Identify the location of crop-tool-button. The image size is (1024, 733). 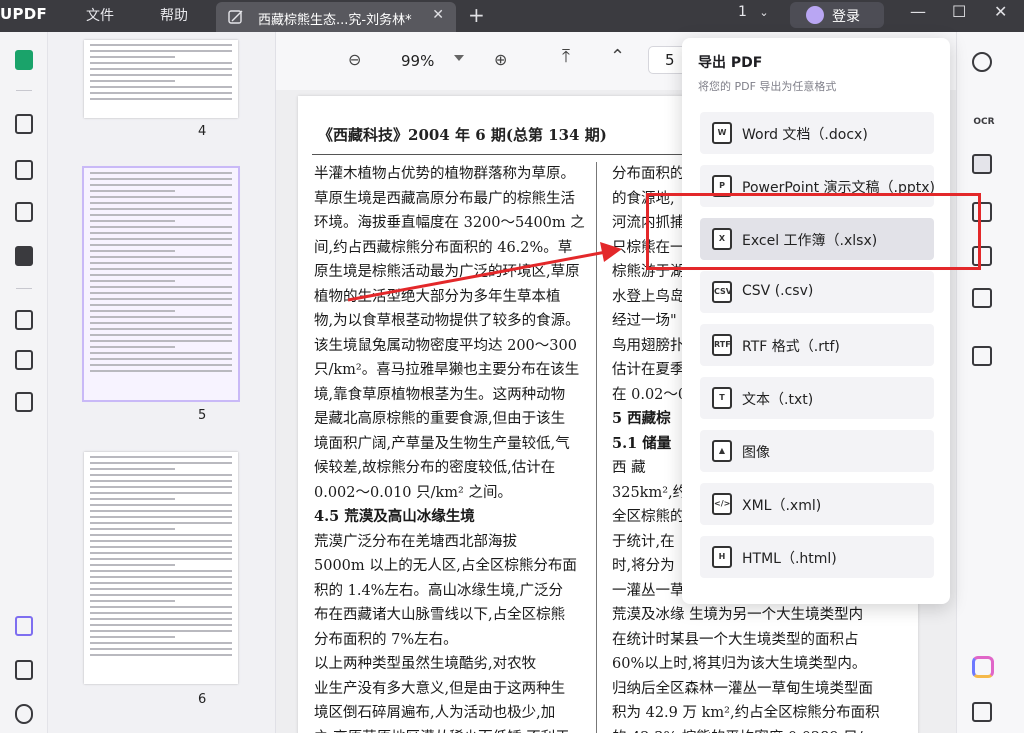
(24, 360).